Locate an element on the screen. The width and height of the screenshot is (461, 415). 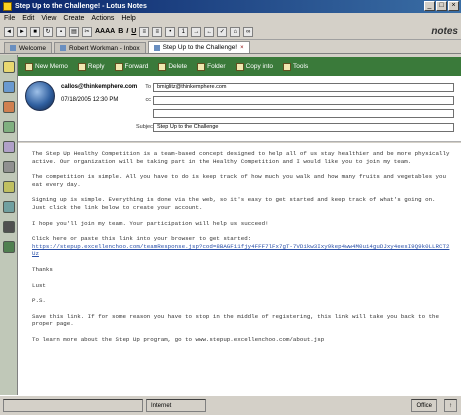
forward-icon: ► is located at coordinates (22, 31).